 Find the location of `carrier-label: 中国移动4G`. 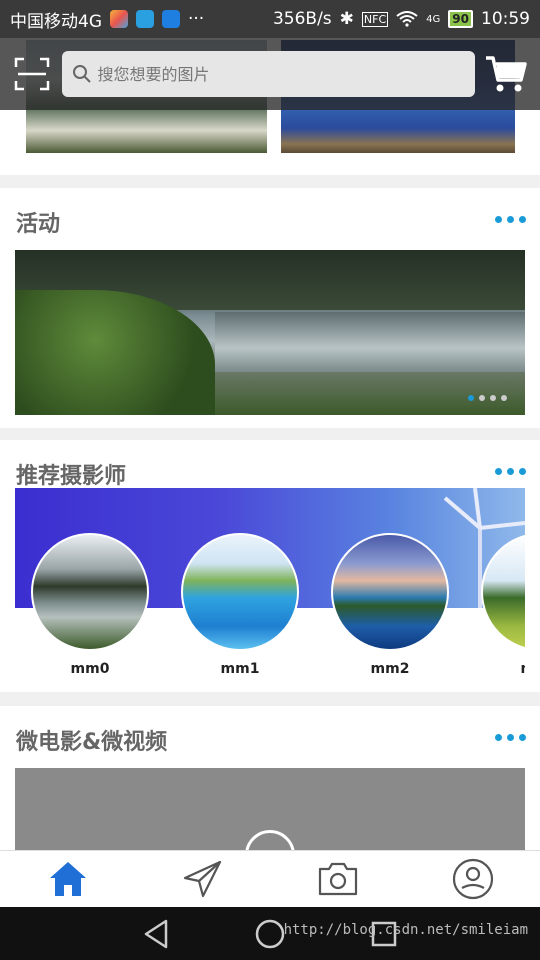

carrier-label: 中国移动4G is located at coordinates (56, 21).